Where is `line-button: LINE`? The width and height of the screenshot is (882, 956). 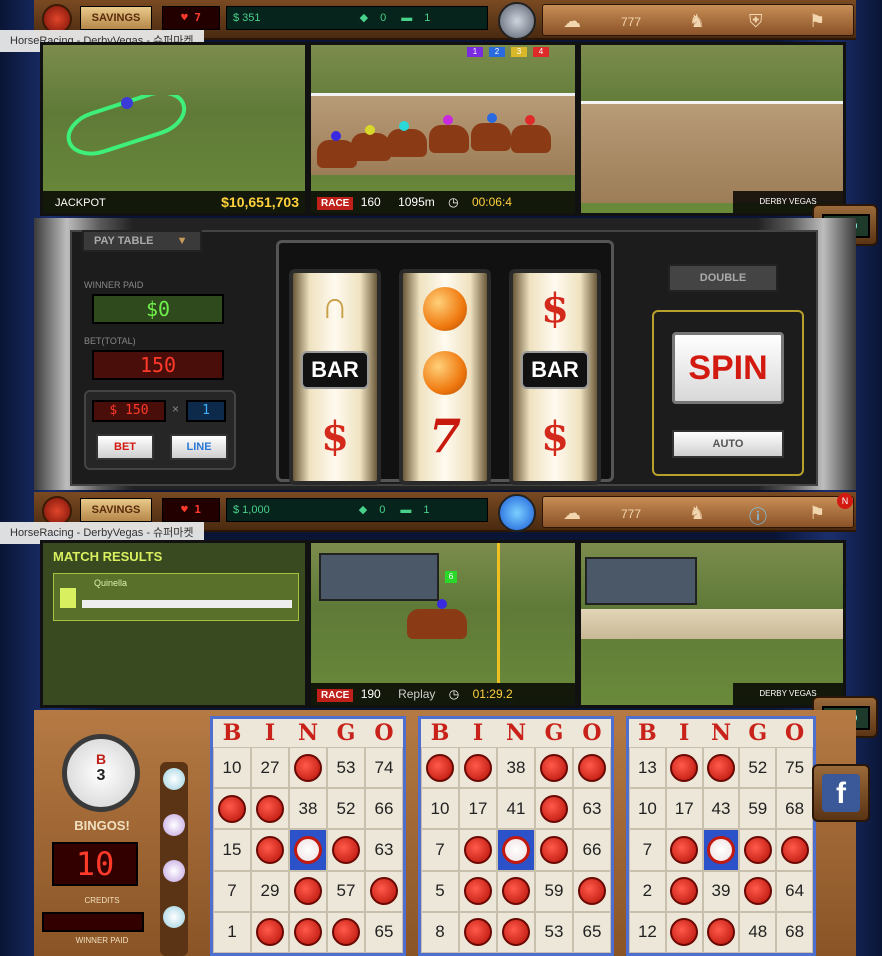 line-button: LINE is located at coordinates (199, 447).